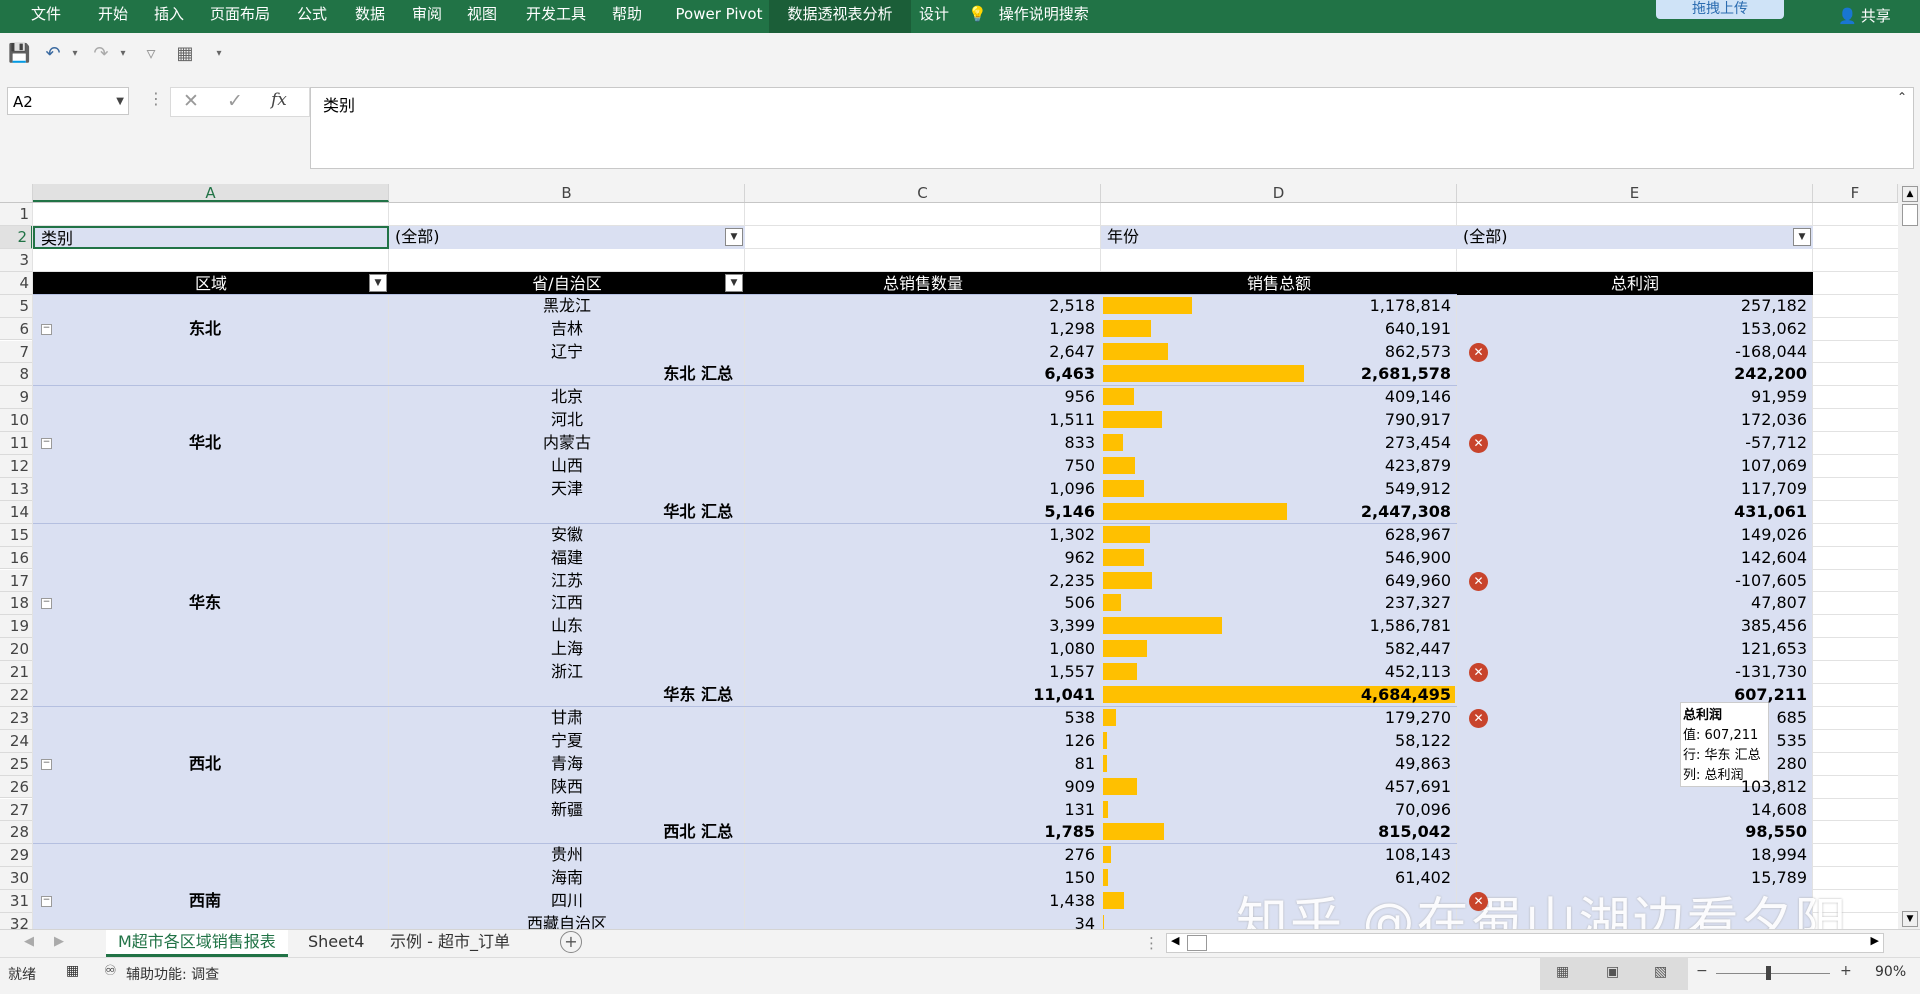 This screenshot has height=994, width=1920. What do you see at coordinates (1028, 16) in the screenshot?
I see `ribbon-search: 💡 操作说明搜索` at bounding box center [1028, 16].